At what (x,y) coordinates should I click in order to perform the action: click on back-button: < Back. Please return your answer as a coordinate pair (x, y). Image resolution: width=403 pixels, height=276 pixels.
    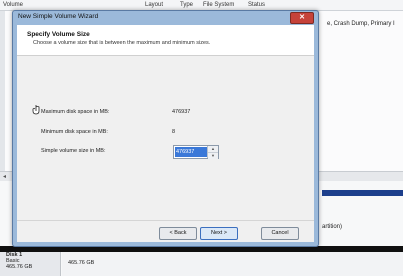
    Looking at the image, I should click on (178, 233).